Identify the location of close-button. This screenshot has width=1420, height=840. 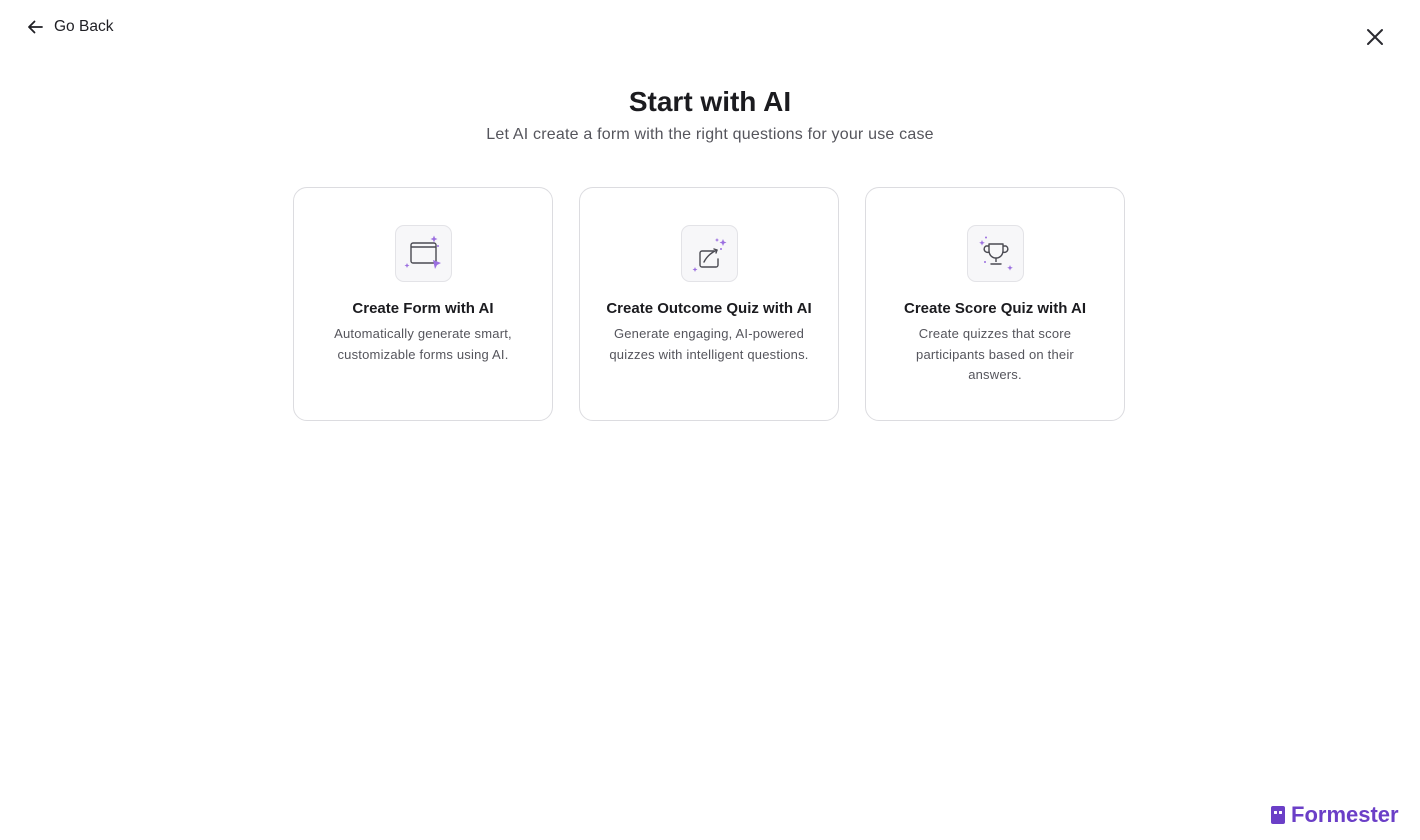
(1375, 37).